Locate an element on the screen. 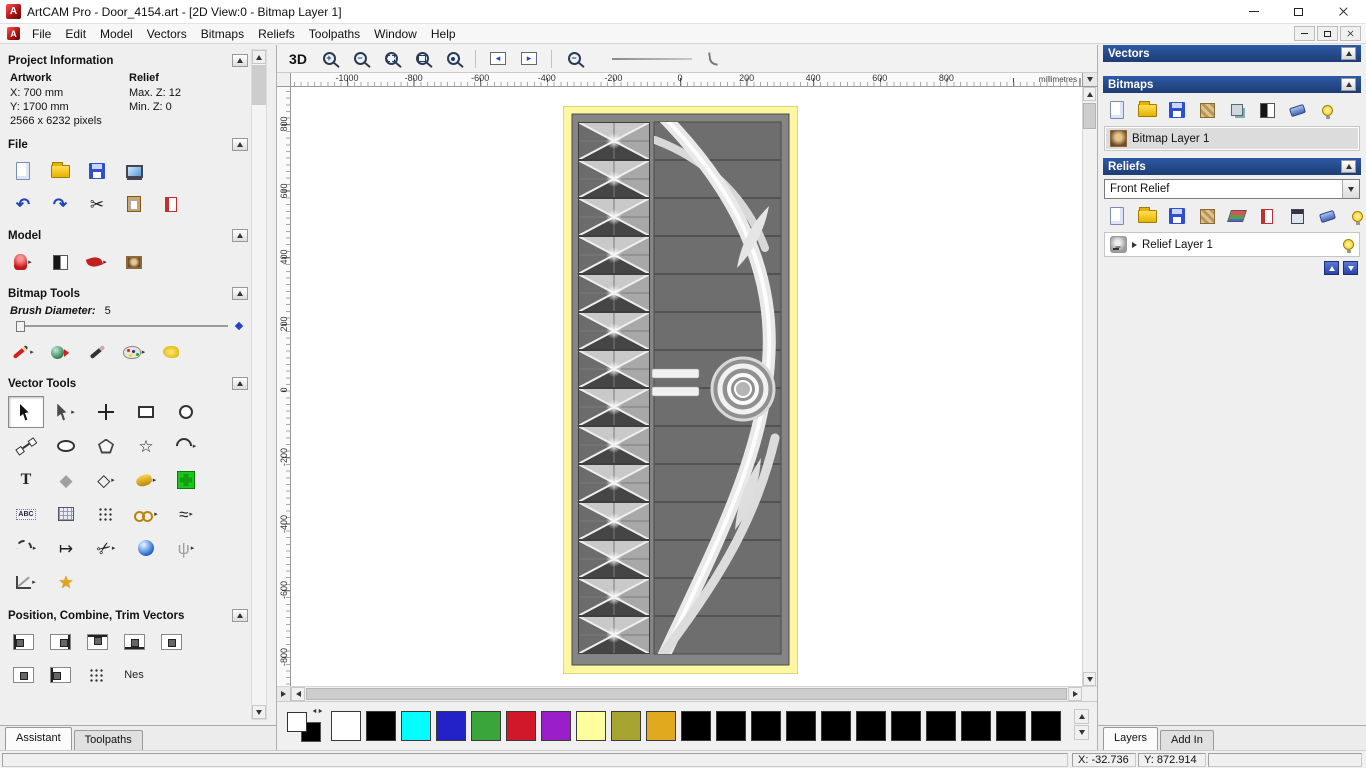  block-paste-tool is located at coordinates (186, 480).